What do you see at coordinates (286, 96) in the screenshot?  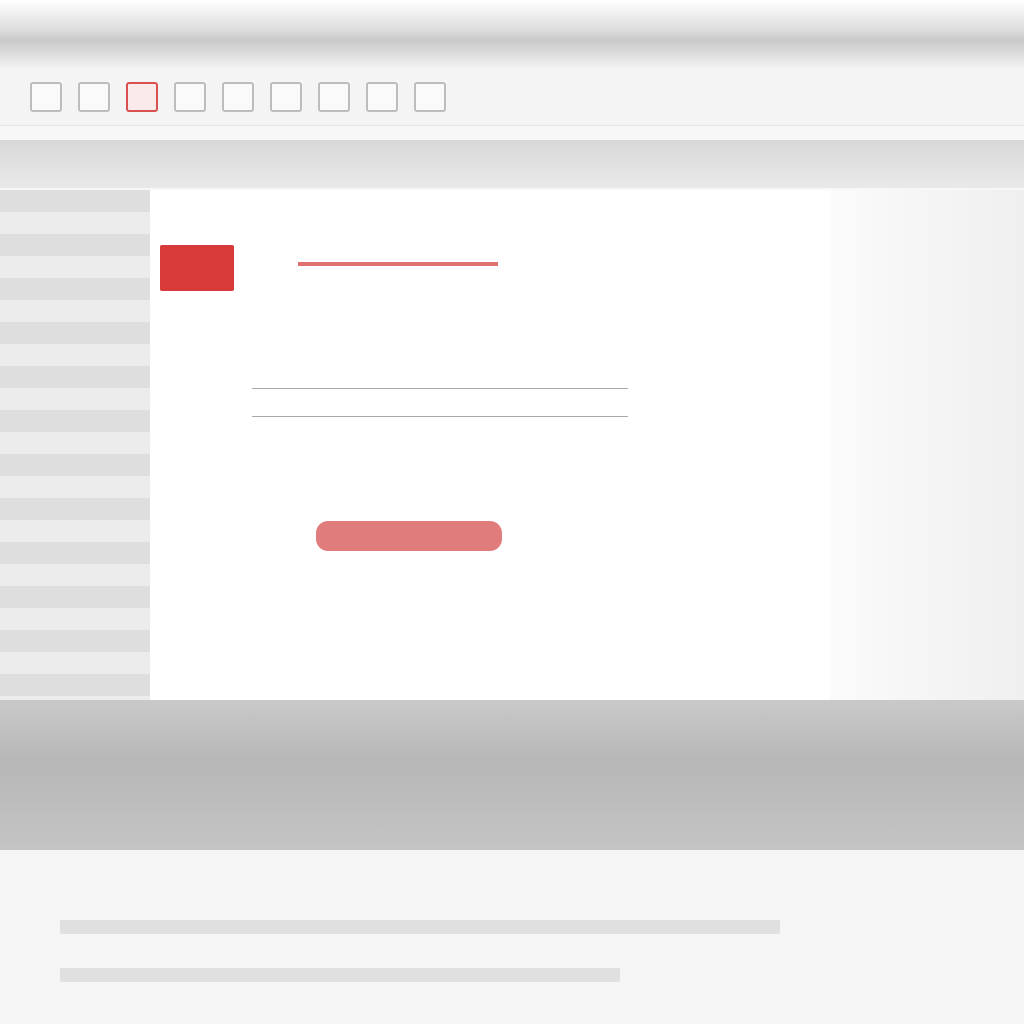 I see `edit-icon` at bounding box center [286, 96].